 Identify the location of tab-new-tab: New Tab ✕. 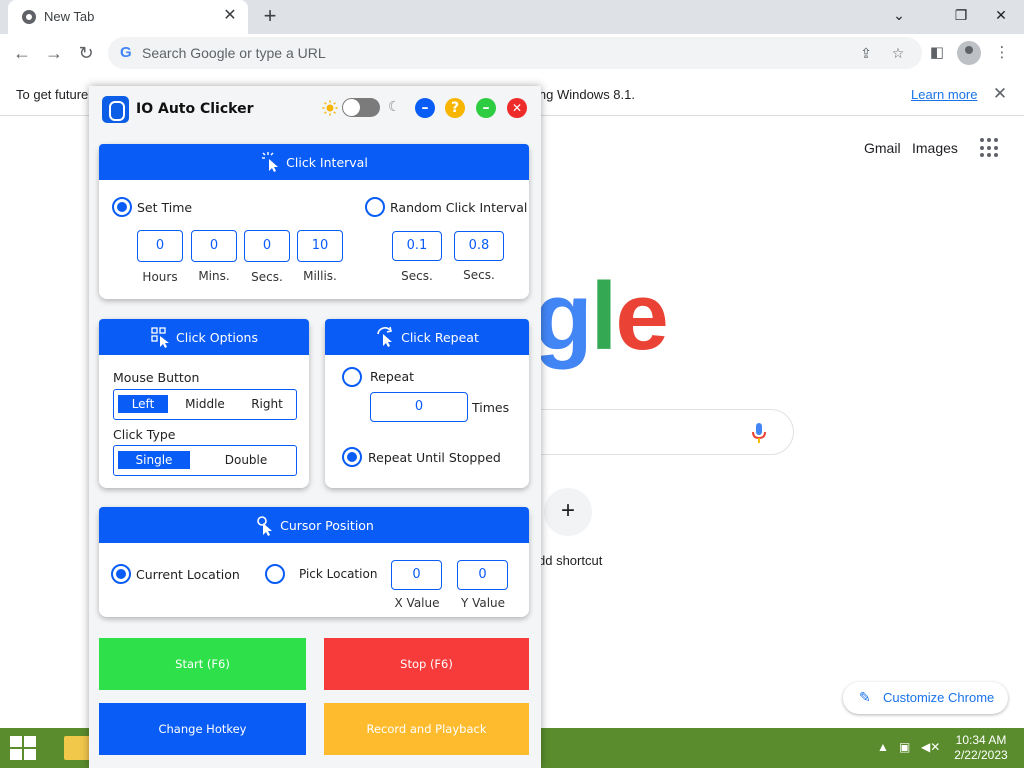
(128, 17).